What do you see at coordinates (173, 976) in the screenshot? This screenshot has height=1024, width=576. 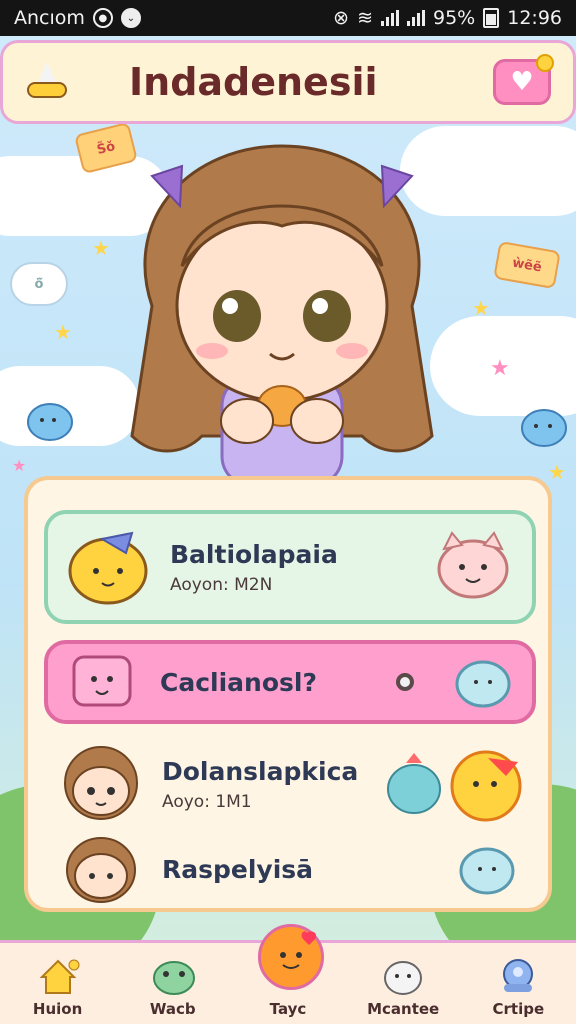 I see `frog-icon` at bounding box center [173, 976].